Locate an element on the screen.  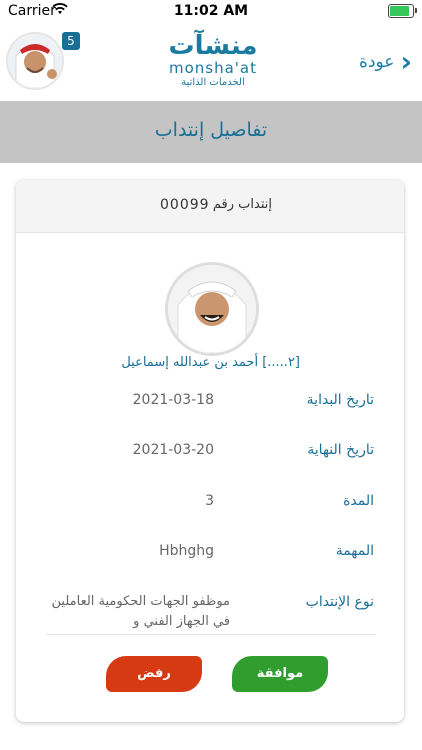
app-header: 5 منشآت monsha'at الخدمات الذاتية عودة › is located at coordinates (211, 61).